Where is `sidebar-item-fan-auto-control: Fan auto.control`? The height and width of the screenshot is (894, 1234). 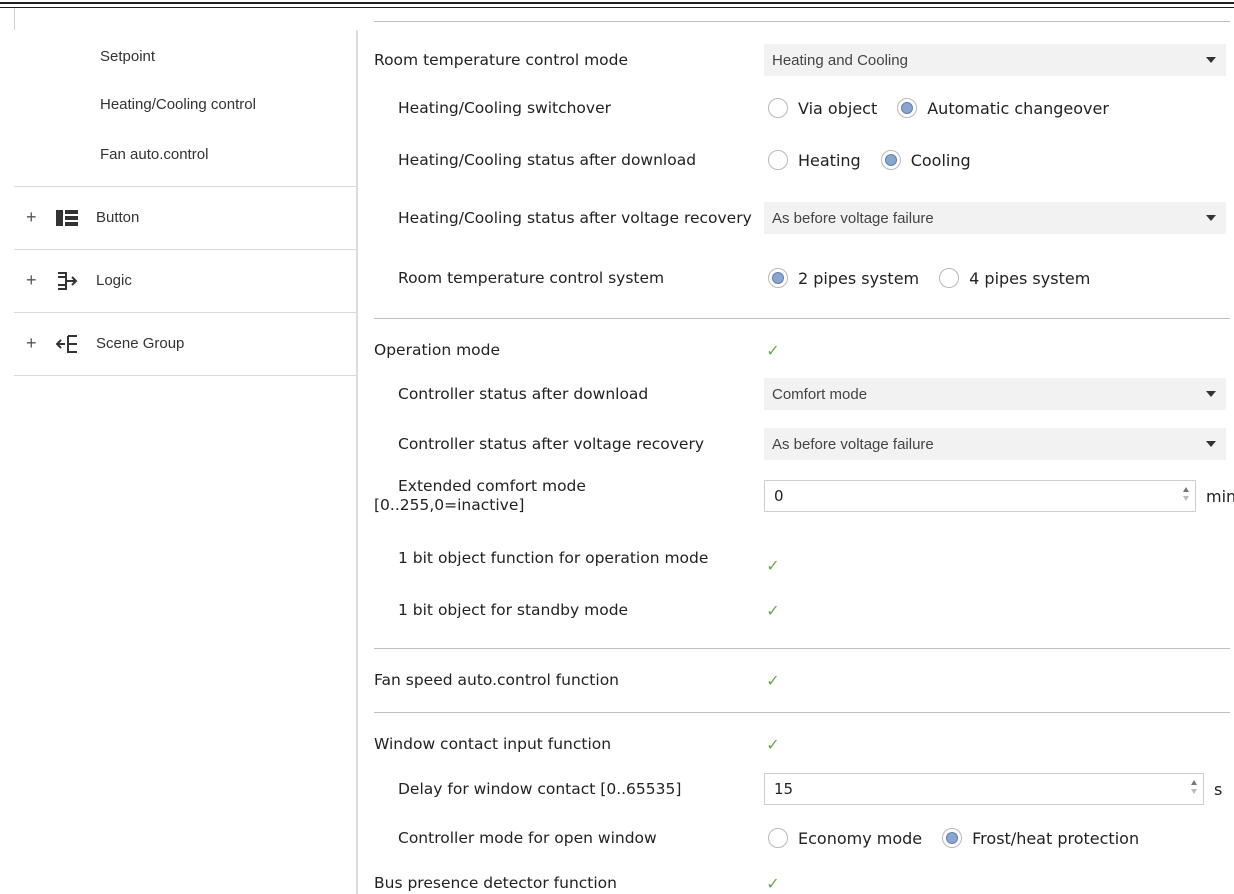
sidebar-item-fan-auto-control: Fan auto.control is located at coordinates (185, 154).